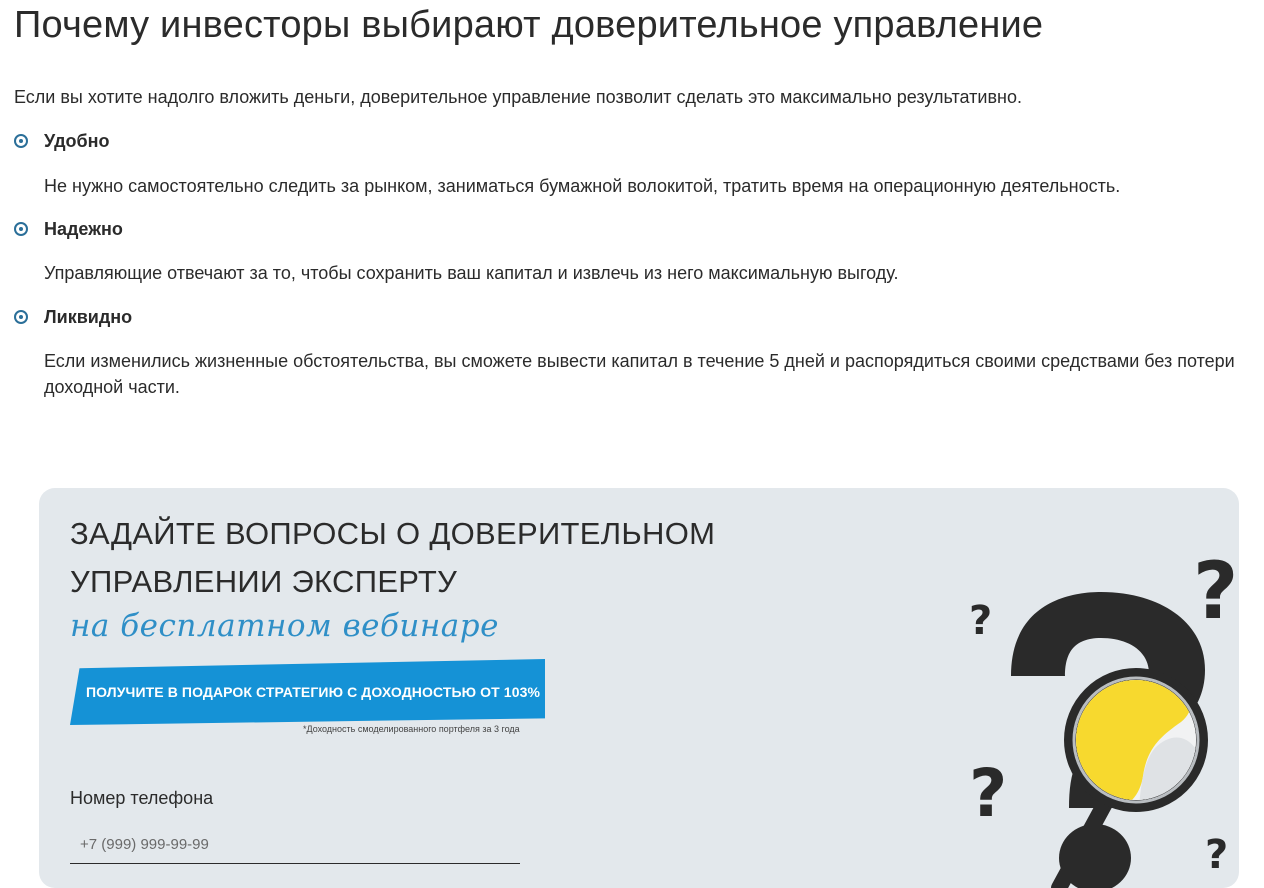  Describe the element at coordinates (284, 626) in the screenshot. I see `banner-subheading: на бесплатном вебинаре` at that location.